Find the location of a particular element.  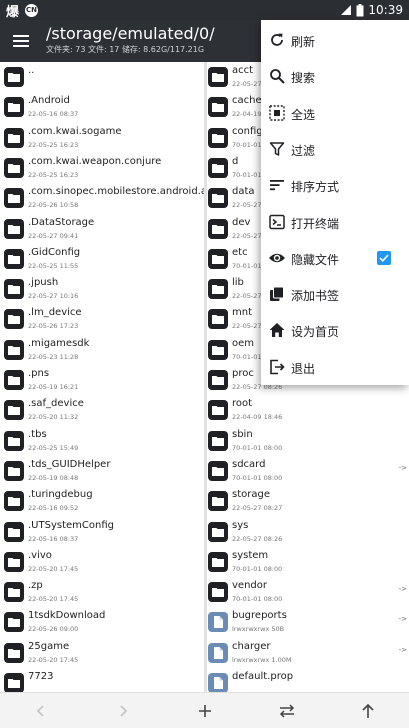

app-notification-icon: 爆 is located at coordinates (13, 12).